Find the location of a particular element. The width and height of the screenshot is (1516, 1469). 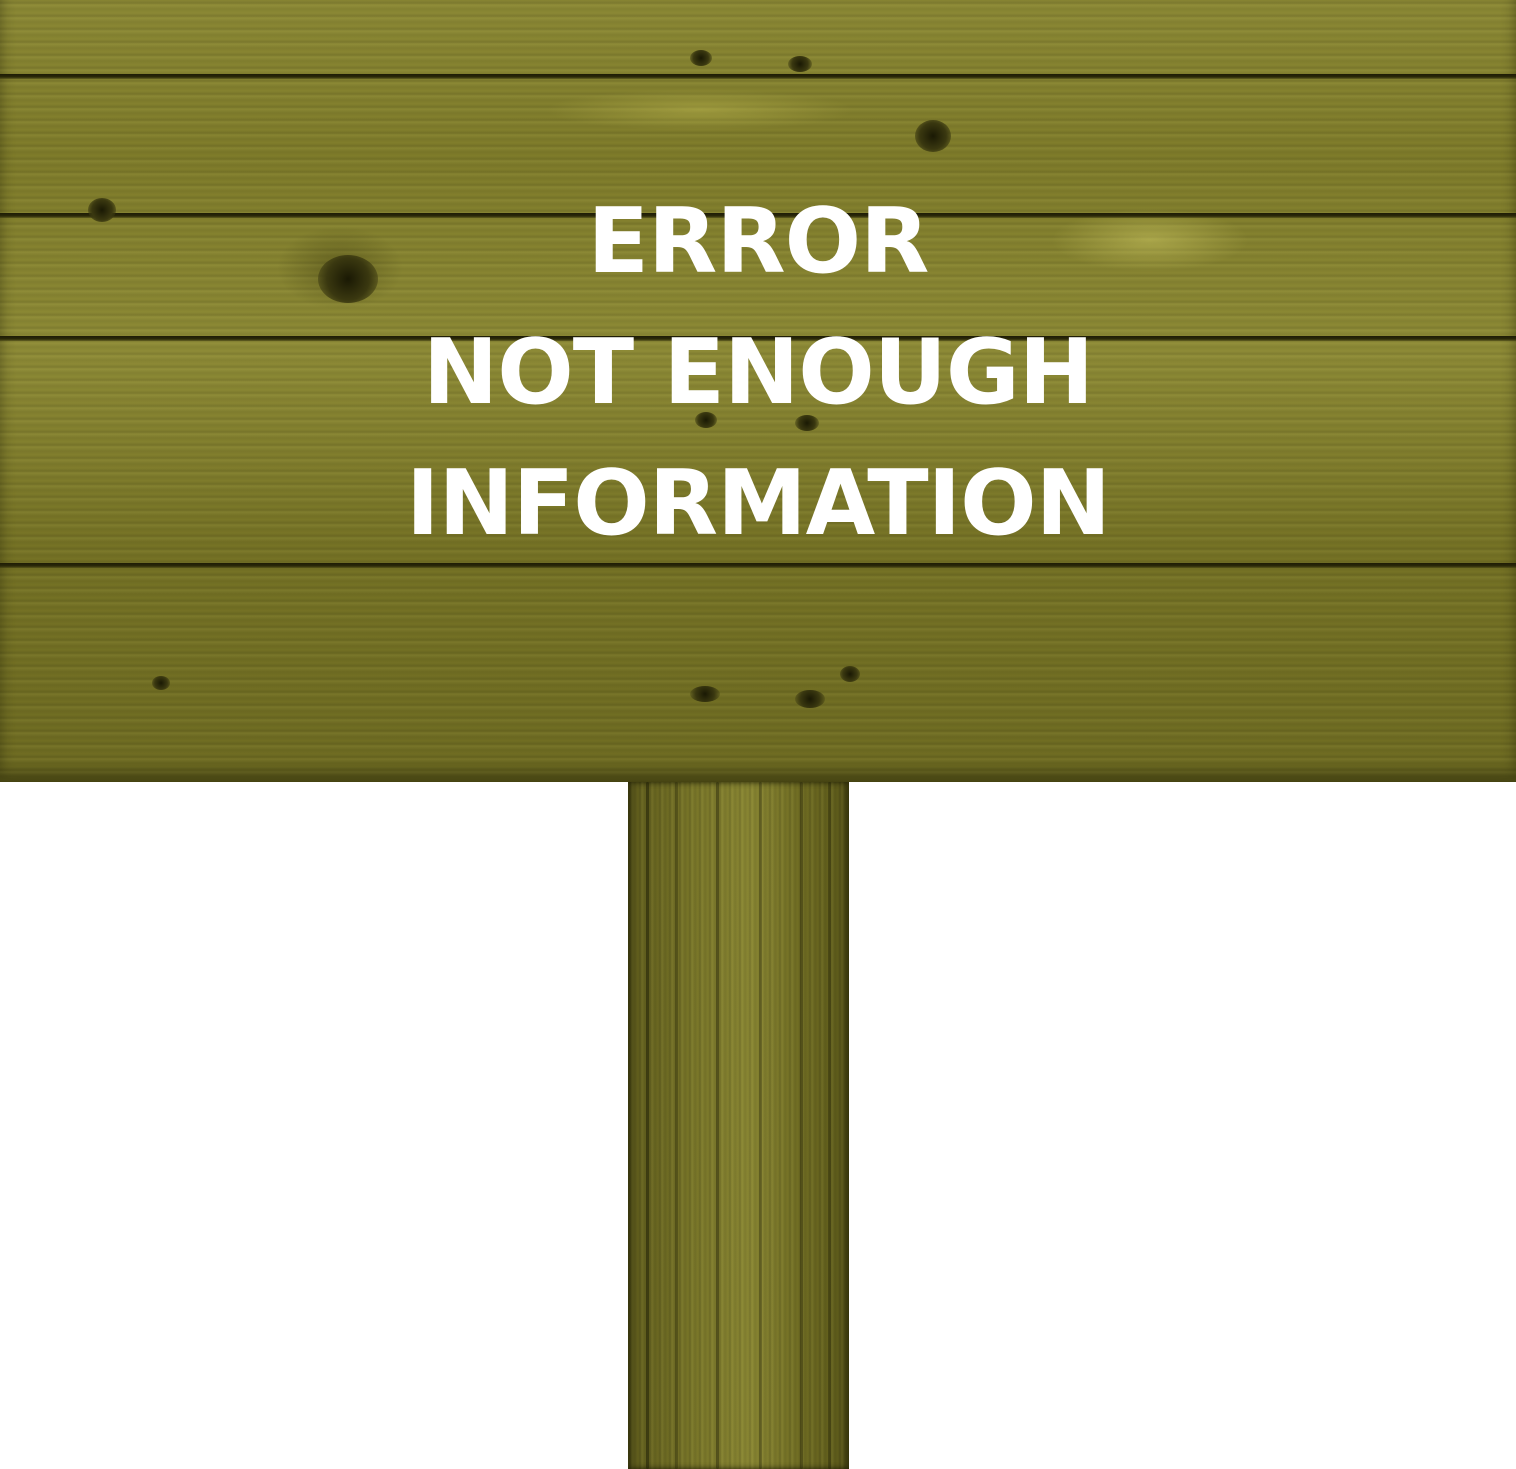

error-title: ERROR is located at coordinates (758, 241).